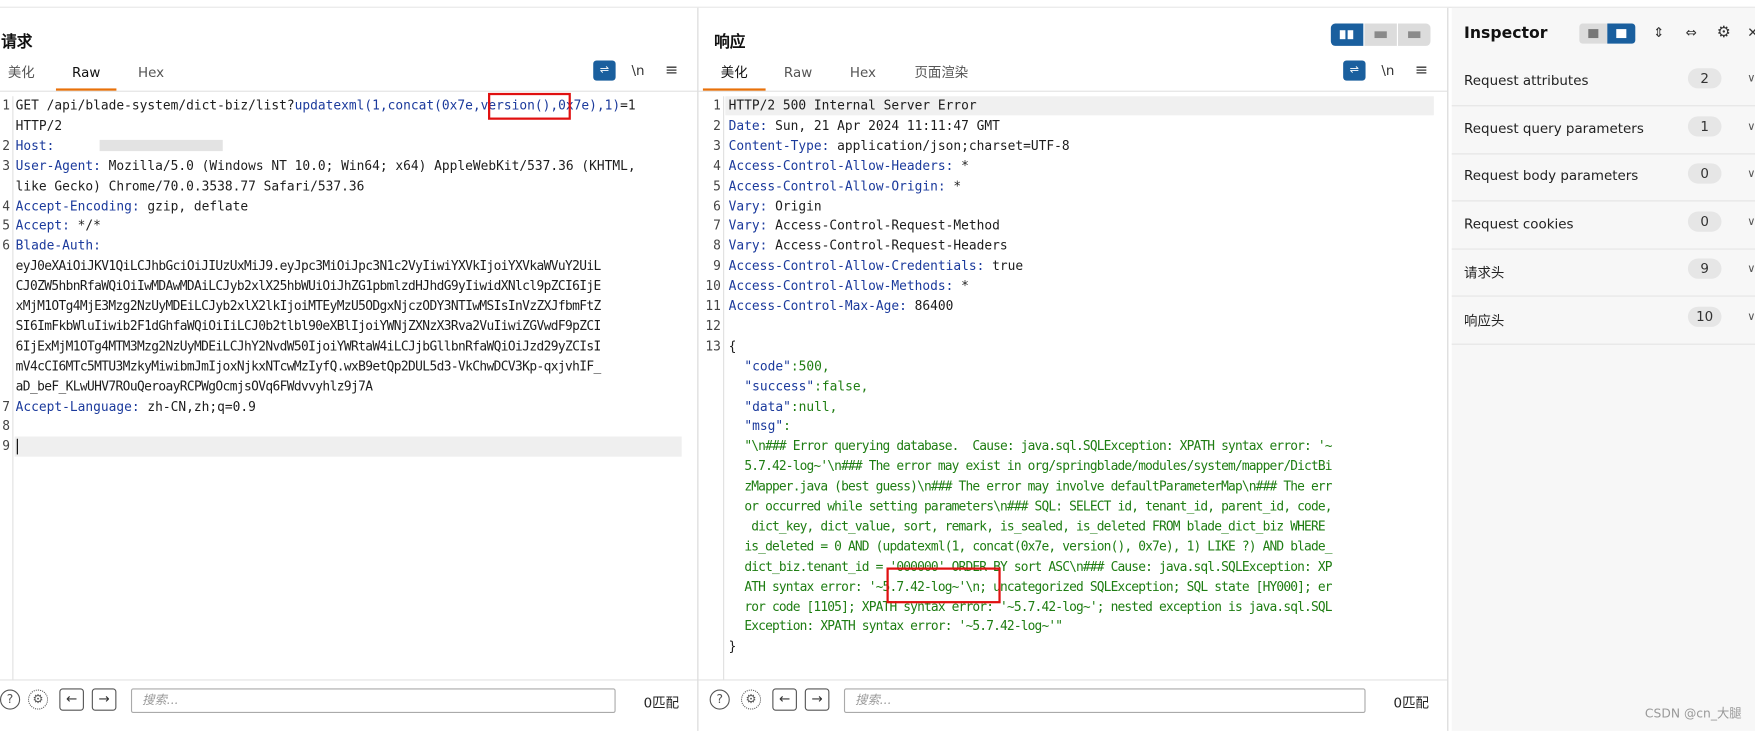 The image size is (1755, 731). Describe the element at coordinates (1506, 33) in the screenshot. I see `inspector-title: Inspector` at that location.